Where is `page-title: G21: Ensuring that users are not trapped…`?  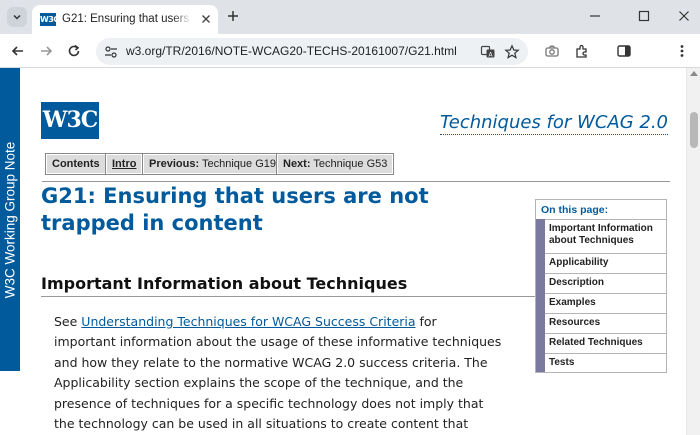 page-title: G21: Ensuring that users are not trapped… is located at coordinates (235, 209).